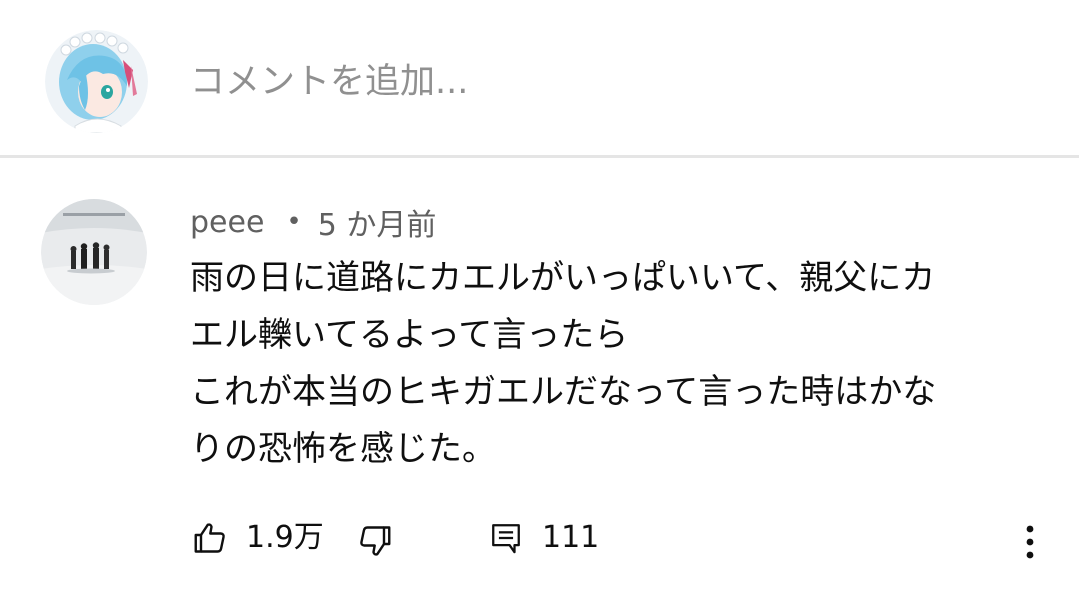 The width and height of the screenshot is (1079, 607). Describe the element at coordinates (343, 449) in the screenshot. I see `comment-text-line: りの恐怖を感じた。` at that location.